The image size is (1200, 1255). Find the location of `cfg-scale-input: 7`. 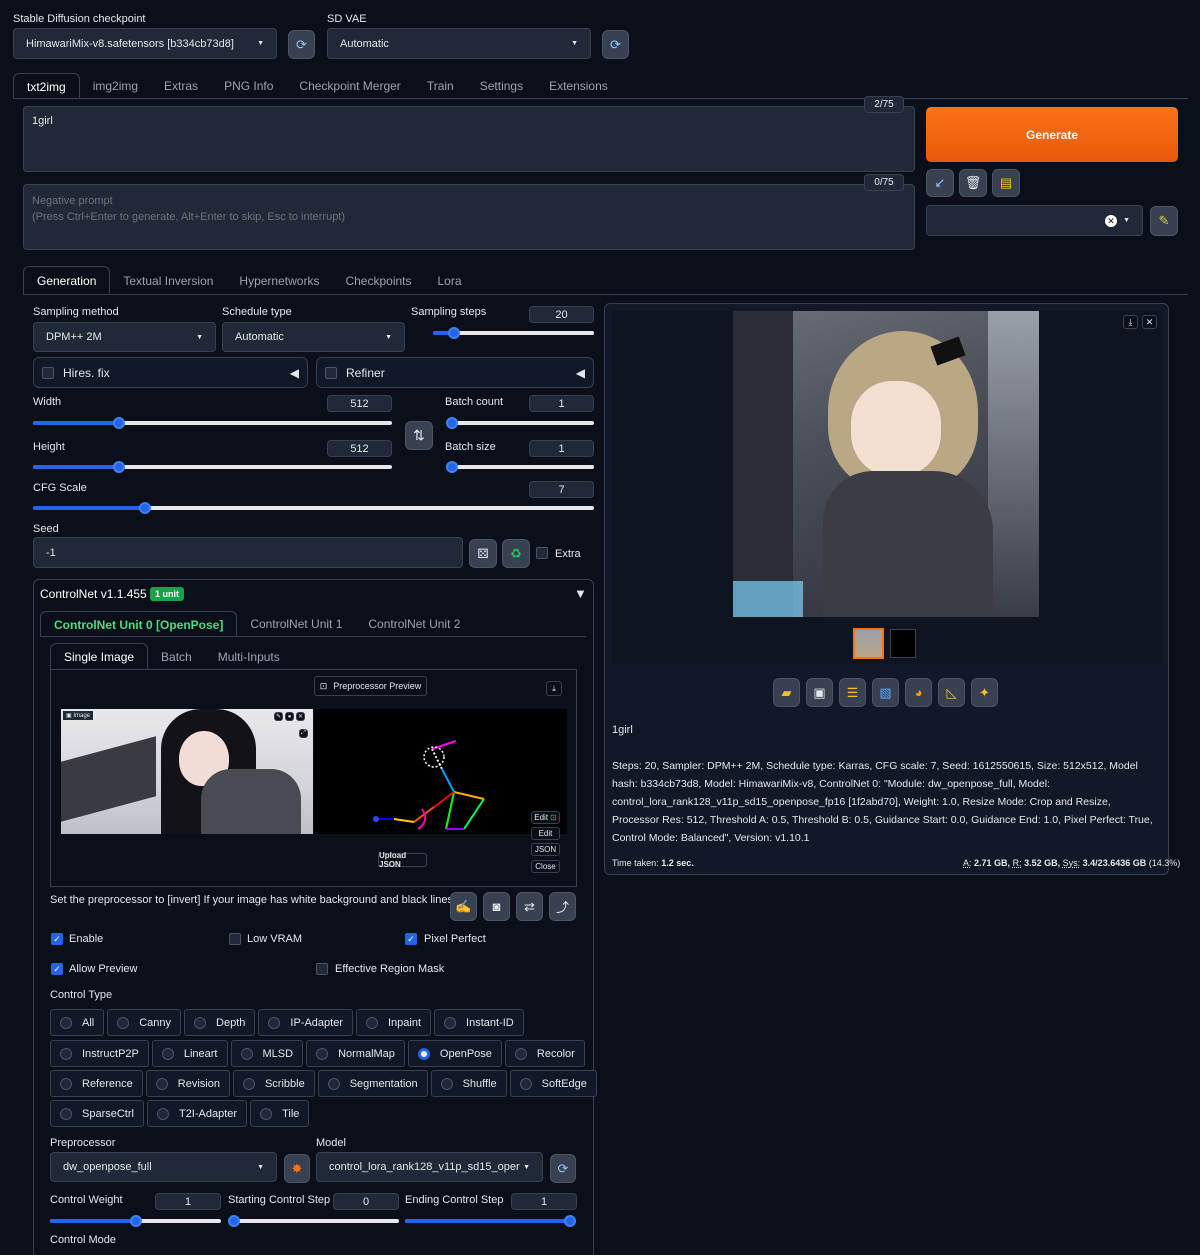

cfg-scale-input: 7 is located at coordinates (561, 489).